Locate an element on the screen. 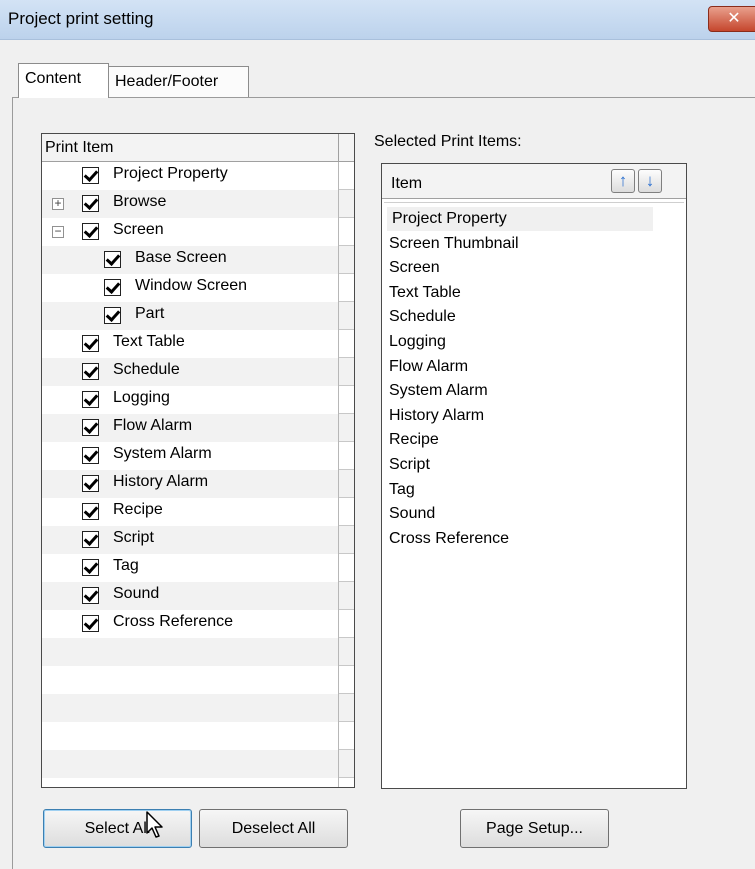  selected-list-item: Recipe is located at coordinates (414, 440).